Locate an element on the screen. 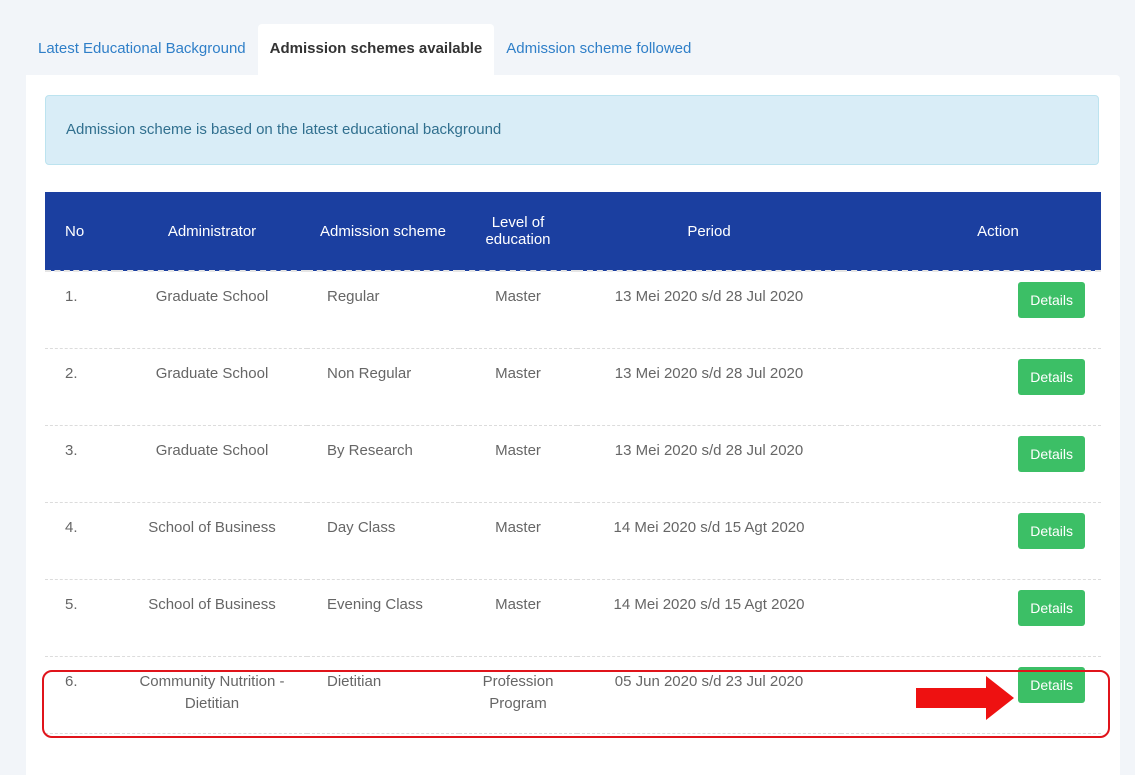 Image resolution: width=1135 pixels, height=775 pixels. header-action: Action is located at coordinates (971, 232).